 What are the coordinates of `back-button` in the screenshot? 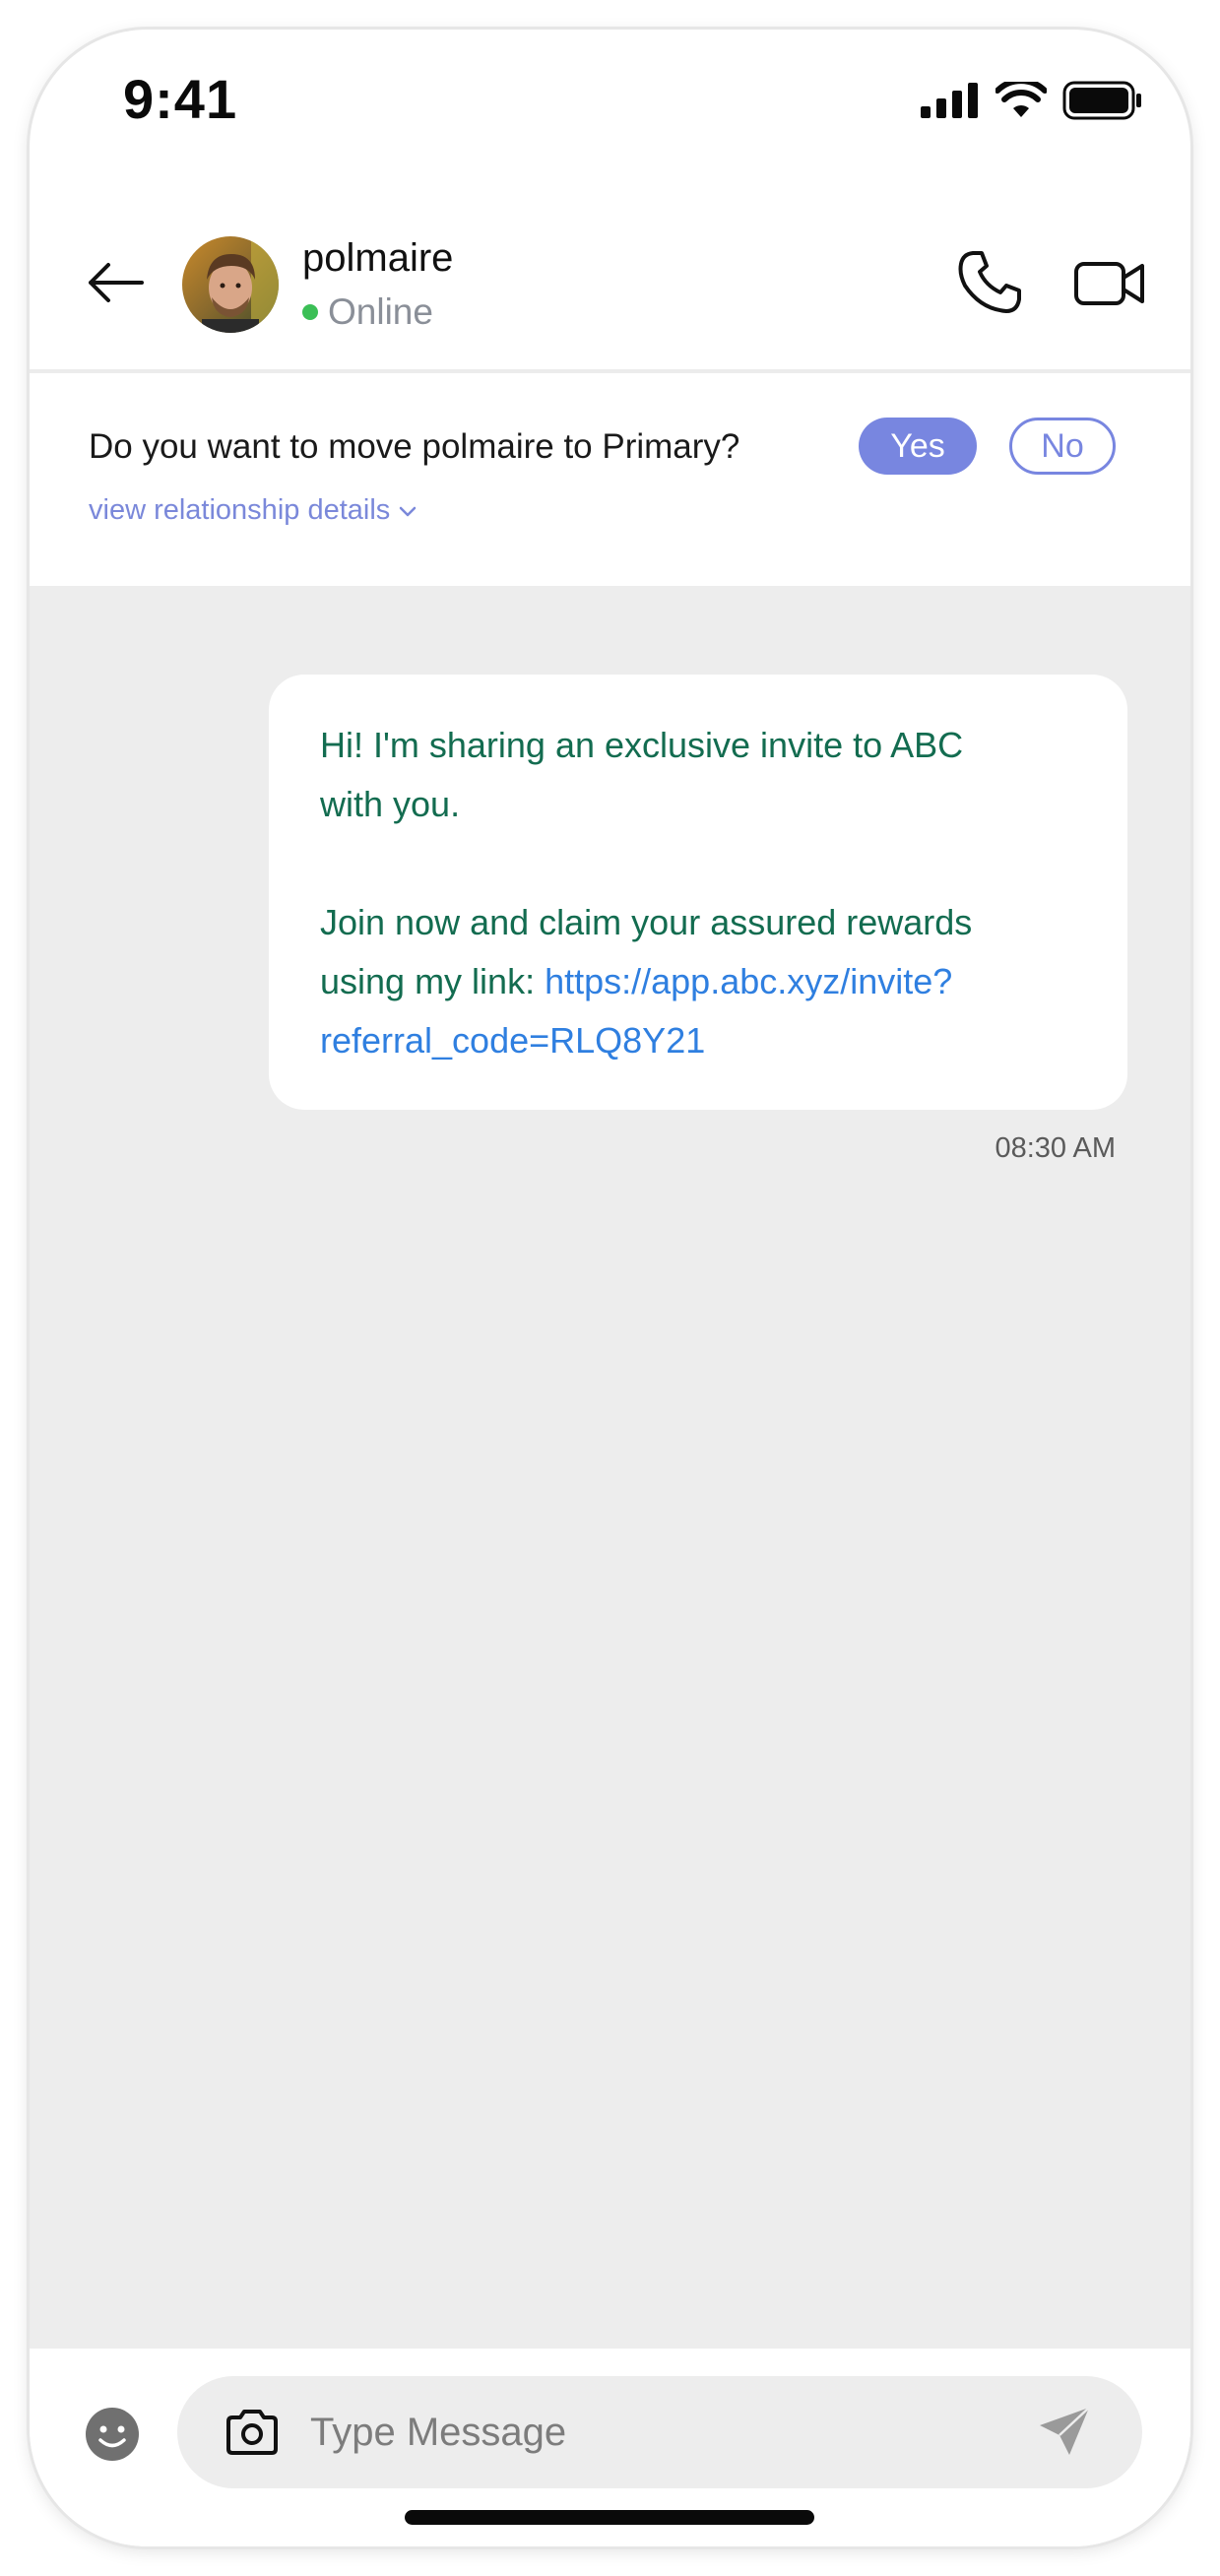 It's located at (115, 282).